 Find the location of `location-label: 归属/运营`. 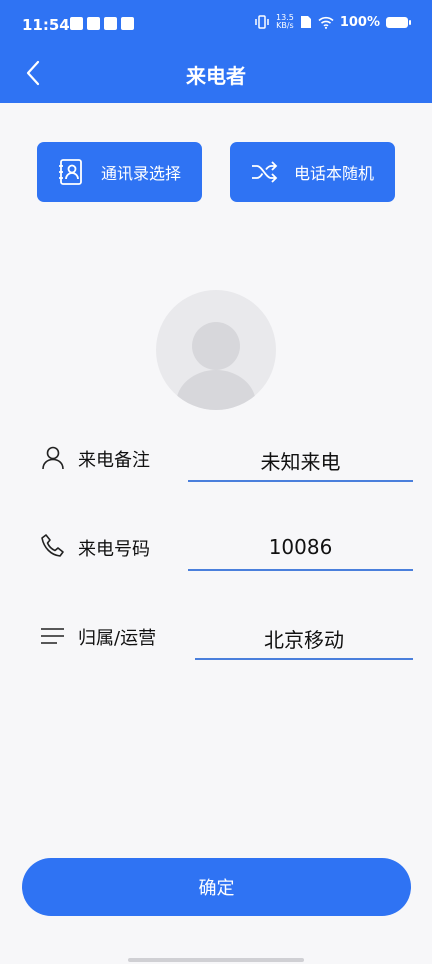

location-label: 归属/运营 is located at coordinates (117, 638).